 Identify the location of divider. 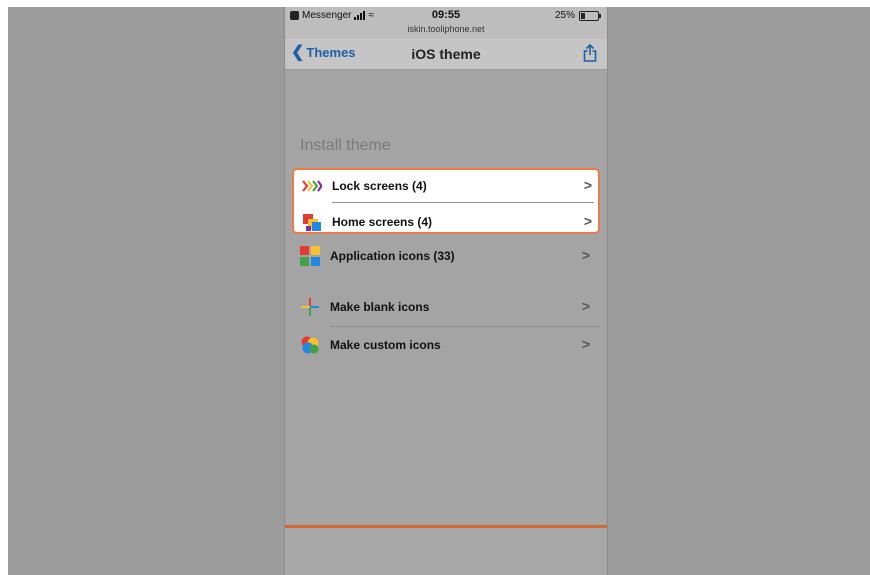
(463, 202).